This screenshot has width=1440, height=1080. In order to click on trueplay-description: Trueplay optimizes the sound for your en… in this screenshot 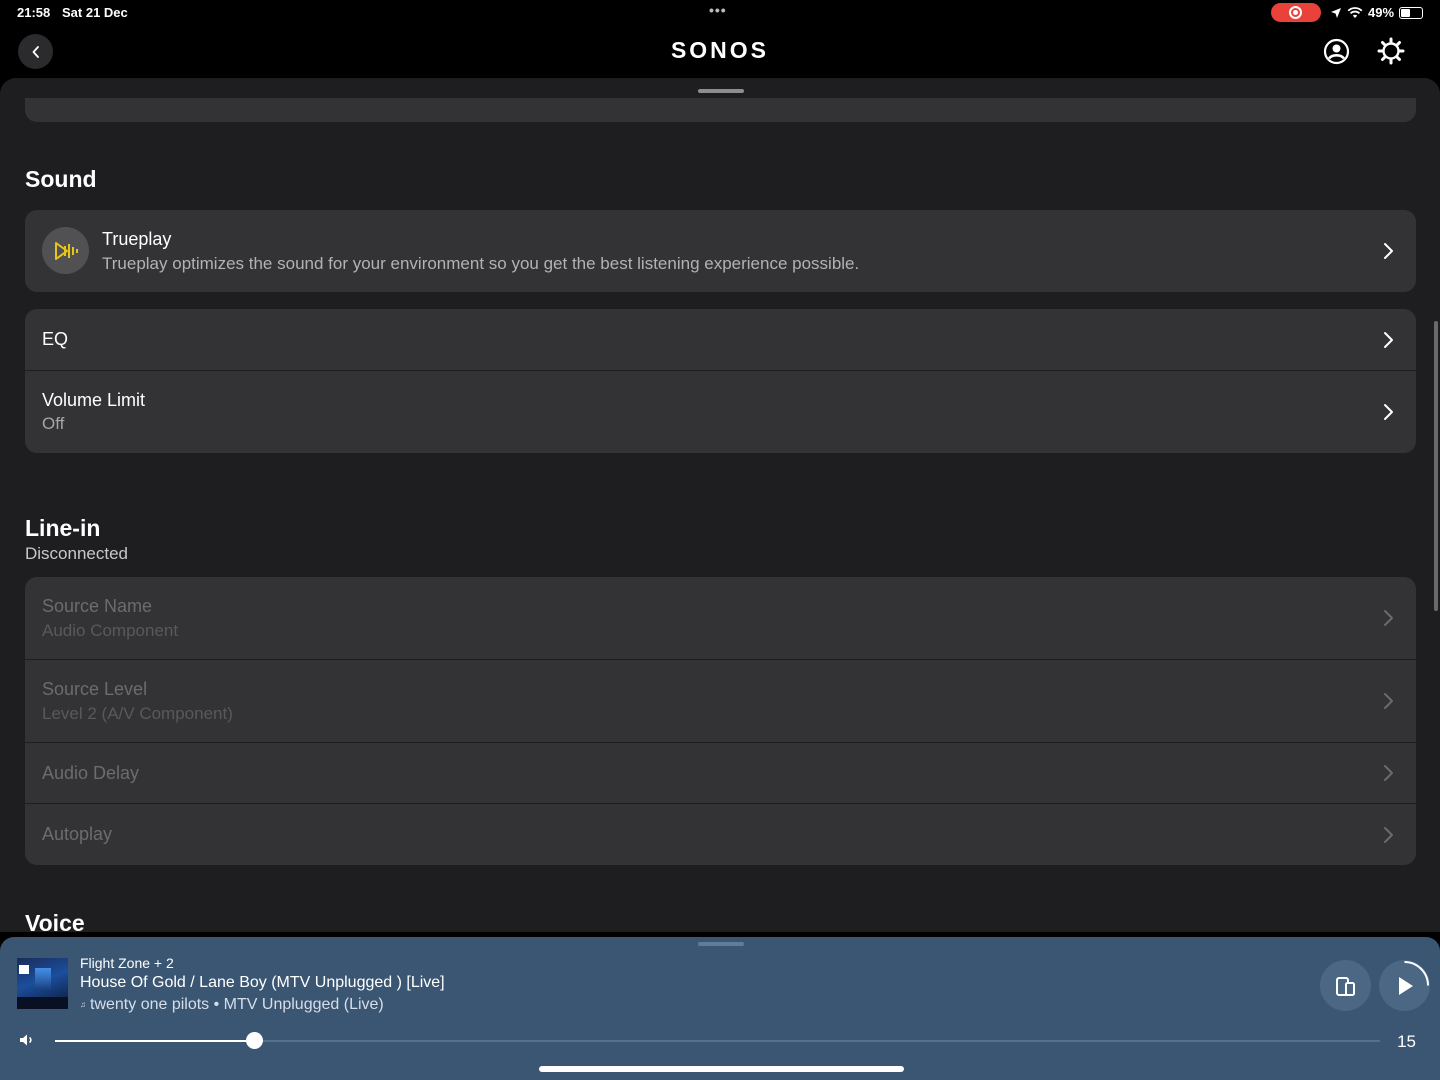, I will do `click(481, 263)`.